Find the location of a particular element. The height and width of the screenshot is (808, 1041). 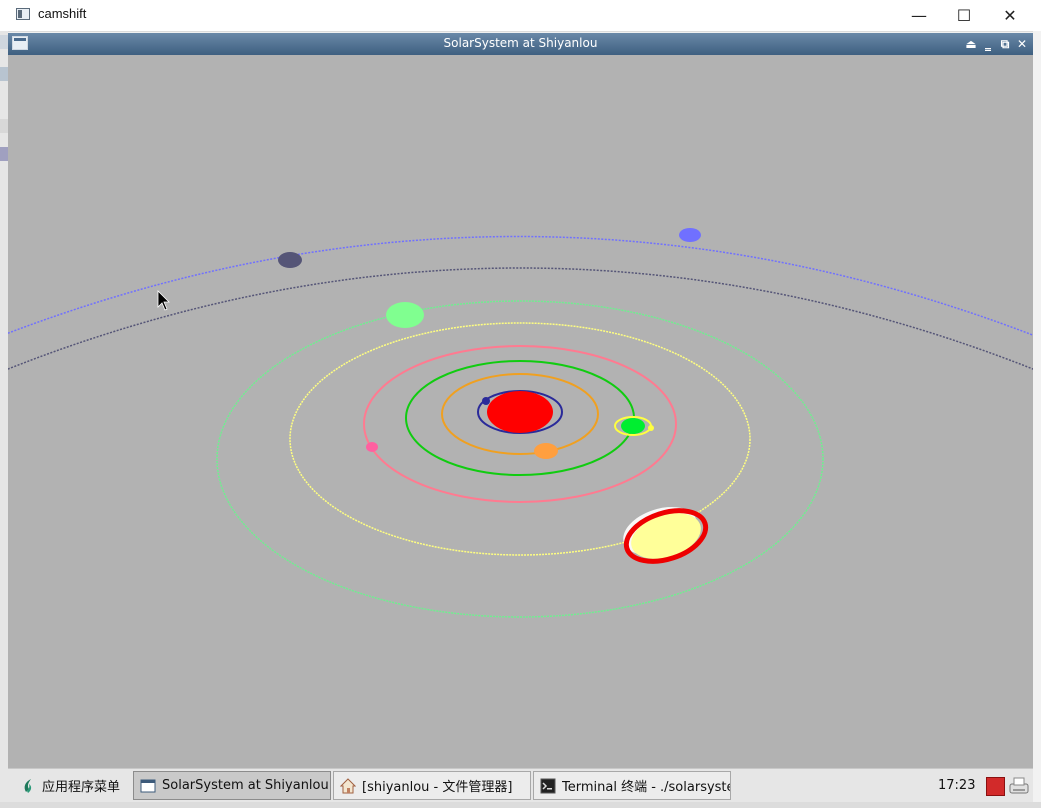

app-window-title: SolarSystem at Shiyanlou is located at coordinates (520, 43).